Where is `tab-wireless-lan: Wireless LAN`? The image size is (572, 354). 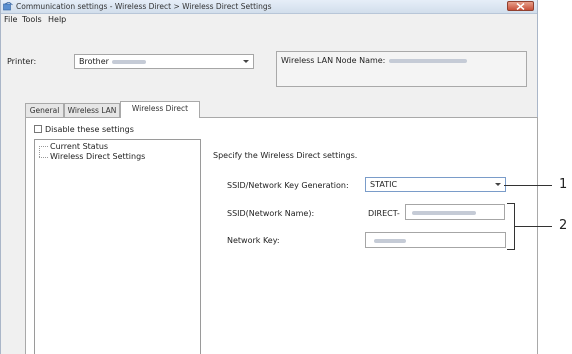 tab-wireless-lan: Wireless LAN is located at coordinates (92, 110).